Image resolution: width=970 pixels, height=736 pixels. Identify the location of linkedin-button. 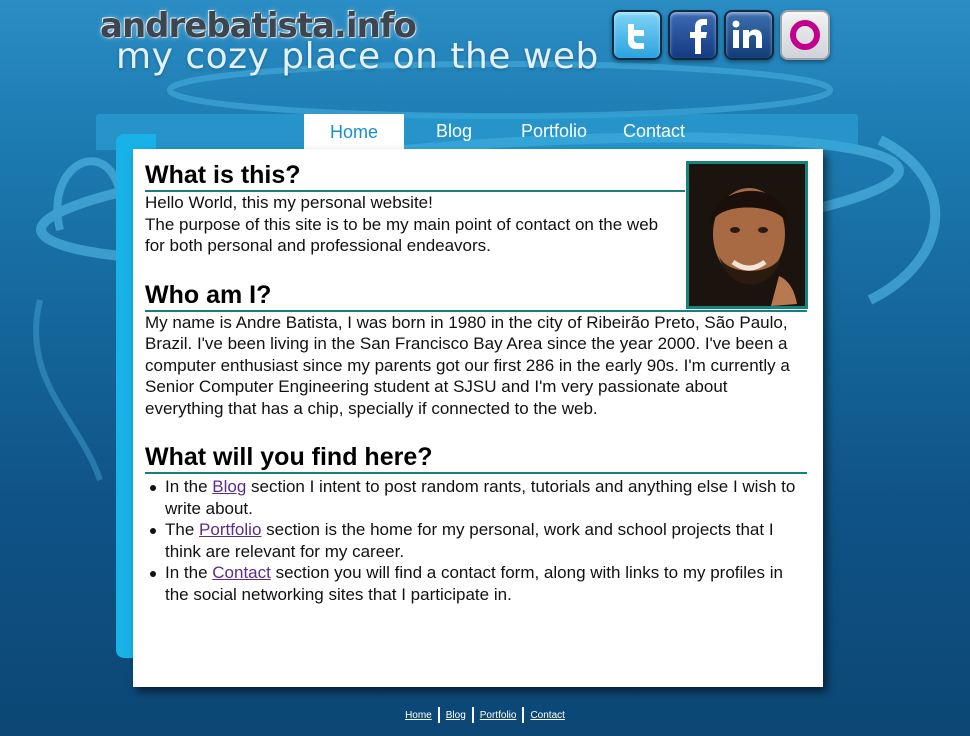
(749, 35).